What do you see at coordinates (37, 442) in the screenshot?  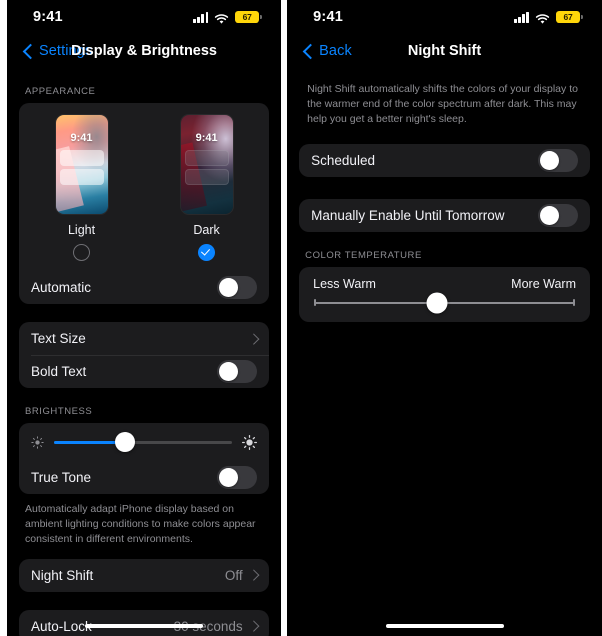 I see `sun-low-icon` at bounding box center [37, 442].